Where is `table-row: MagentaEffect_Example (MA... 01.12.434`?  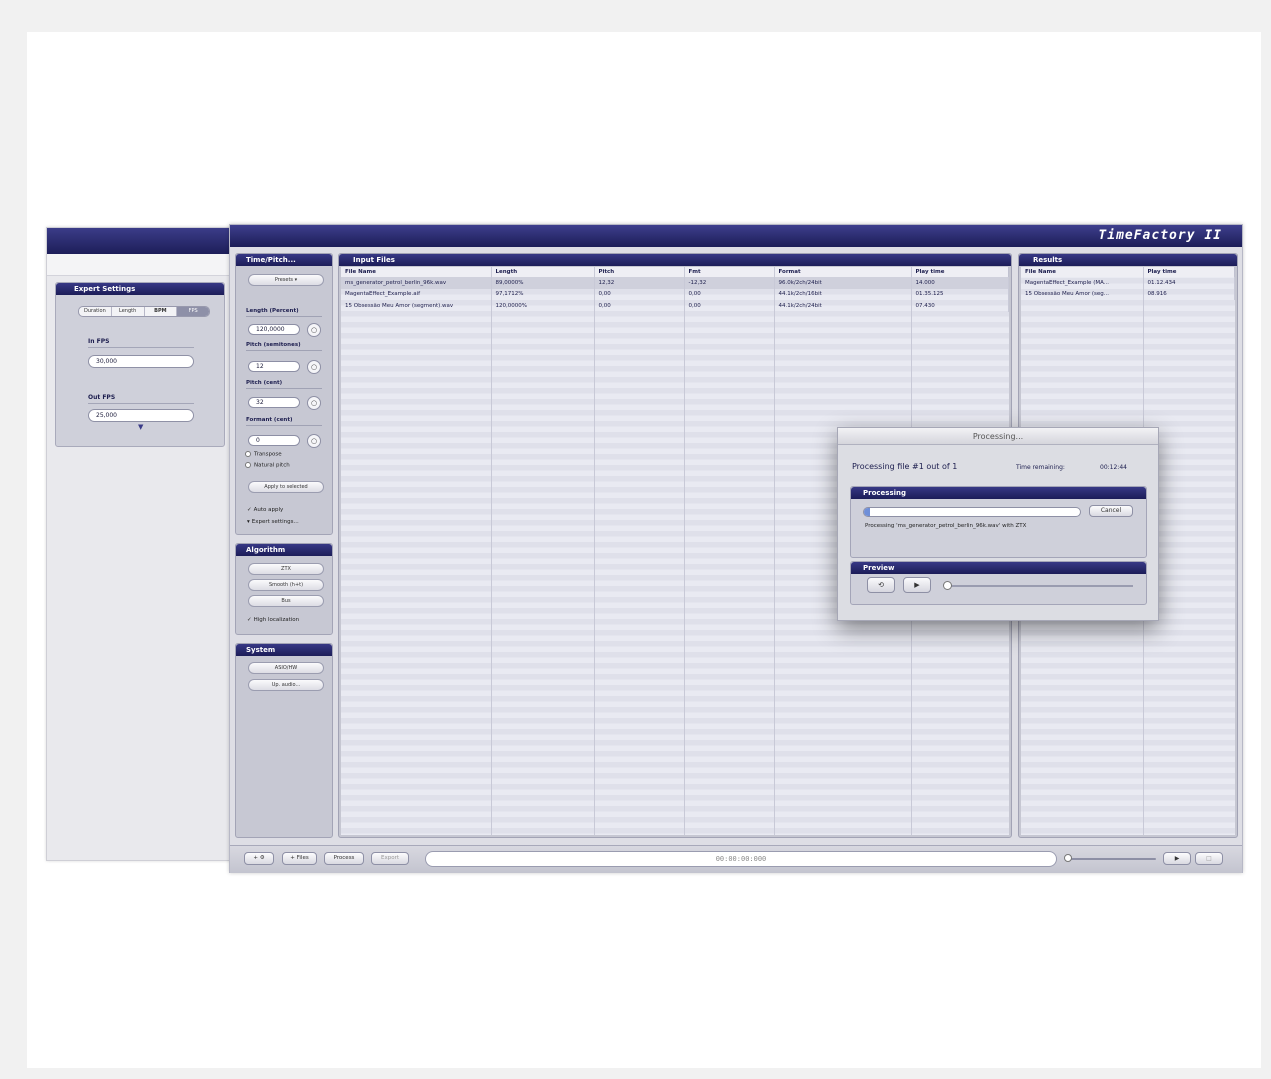 table-row: MagentaEffect_Example (MA... 01.12.434 is located at coordinates (1128, 283).